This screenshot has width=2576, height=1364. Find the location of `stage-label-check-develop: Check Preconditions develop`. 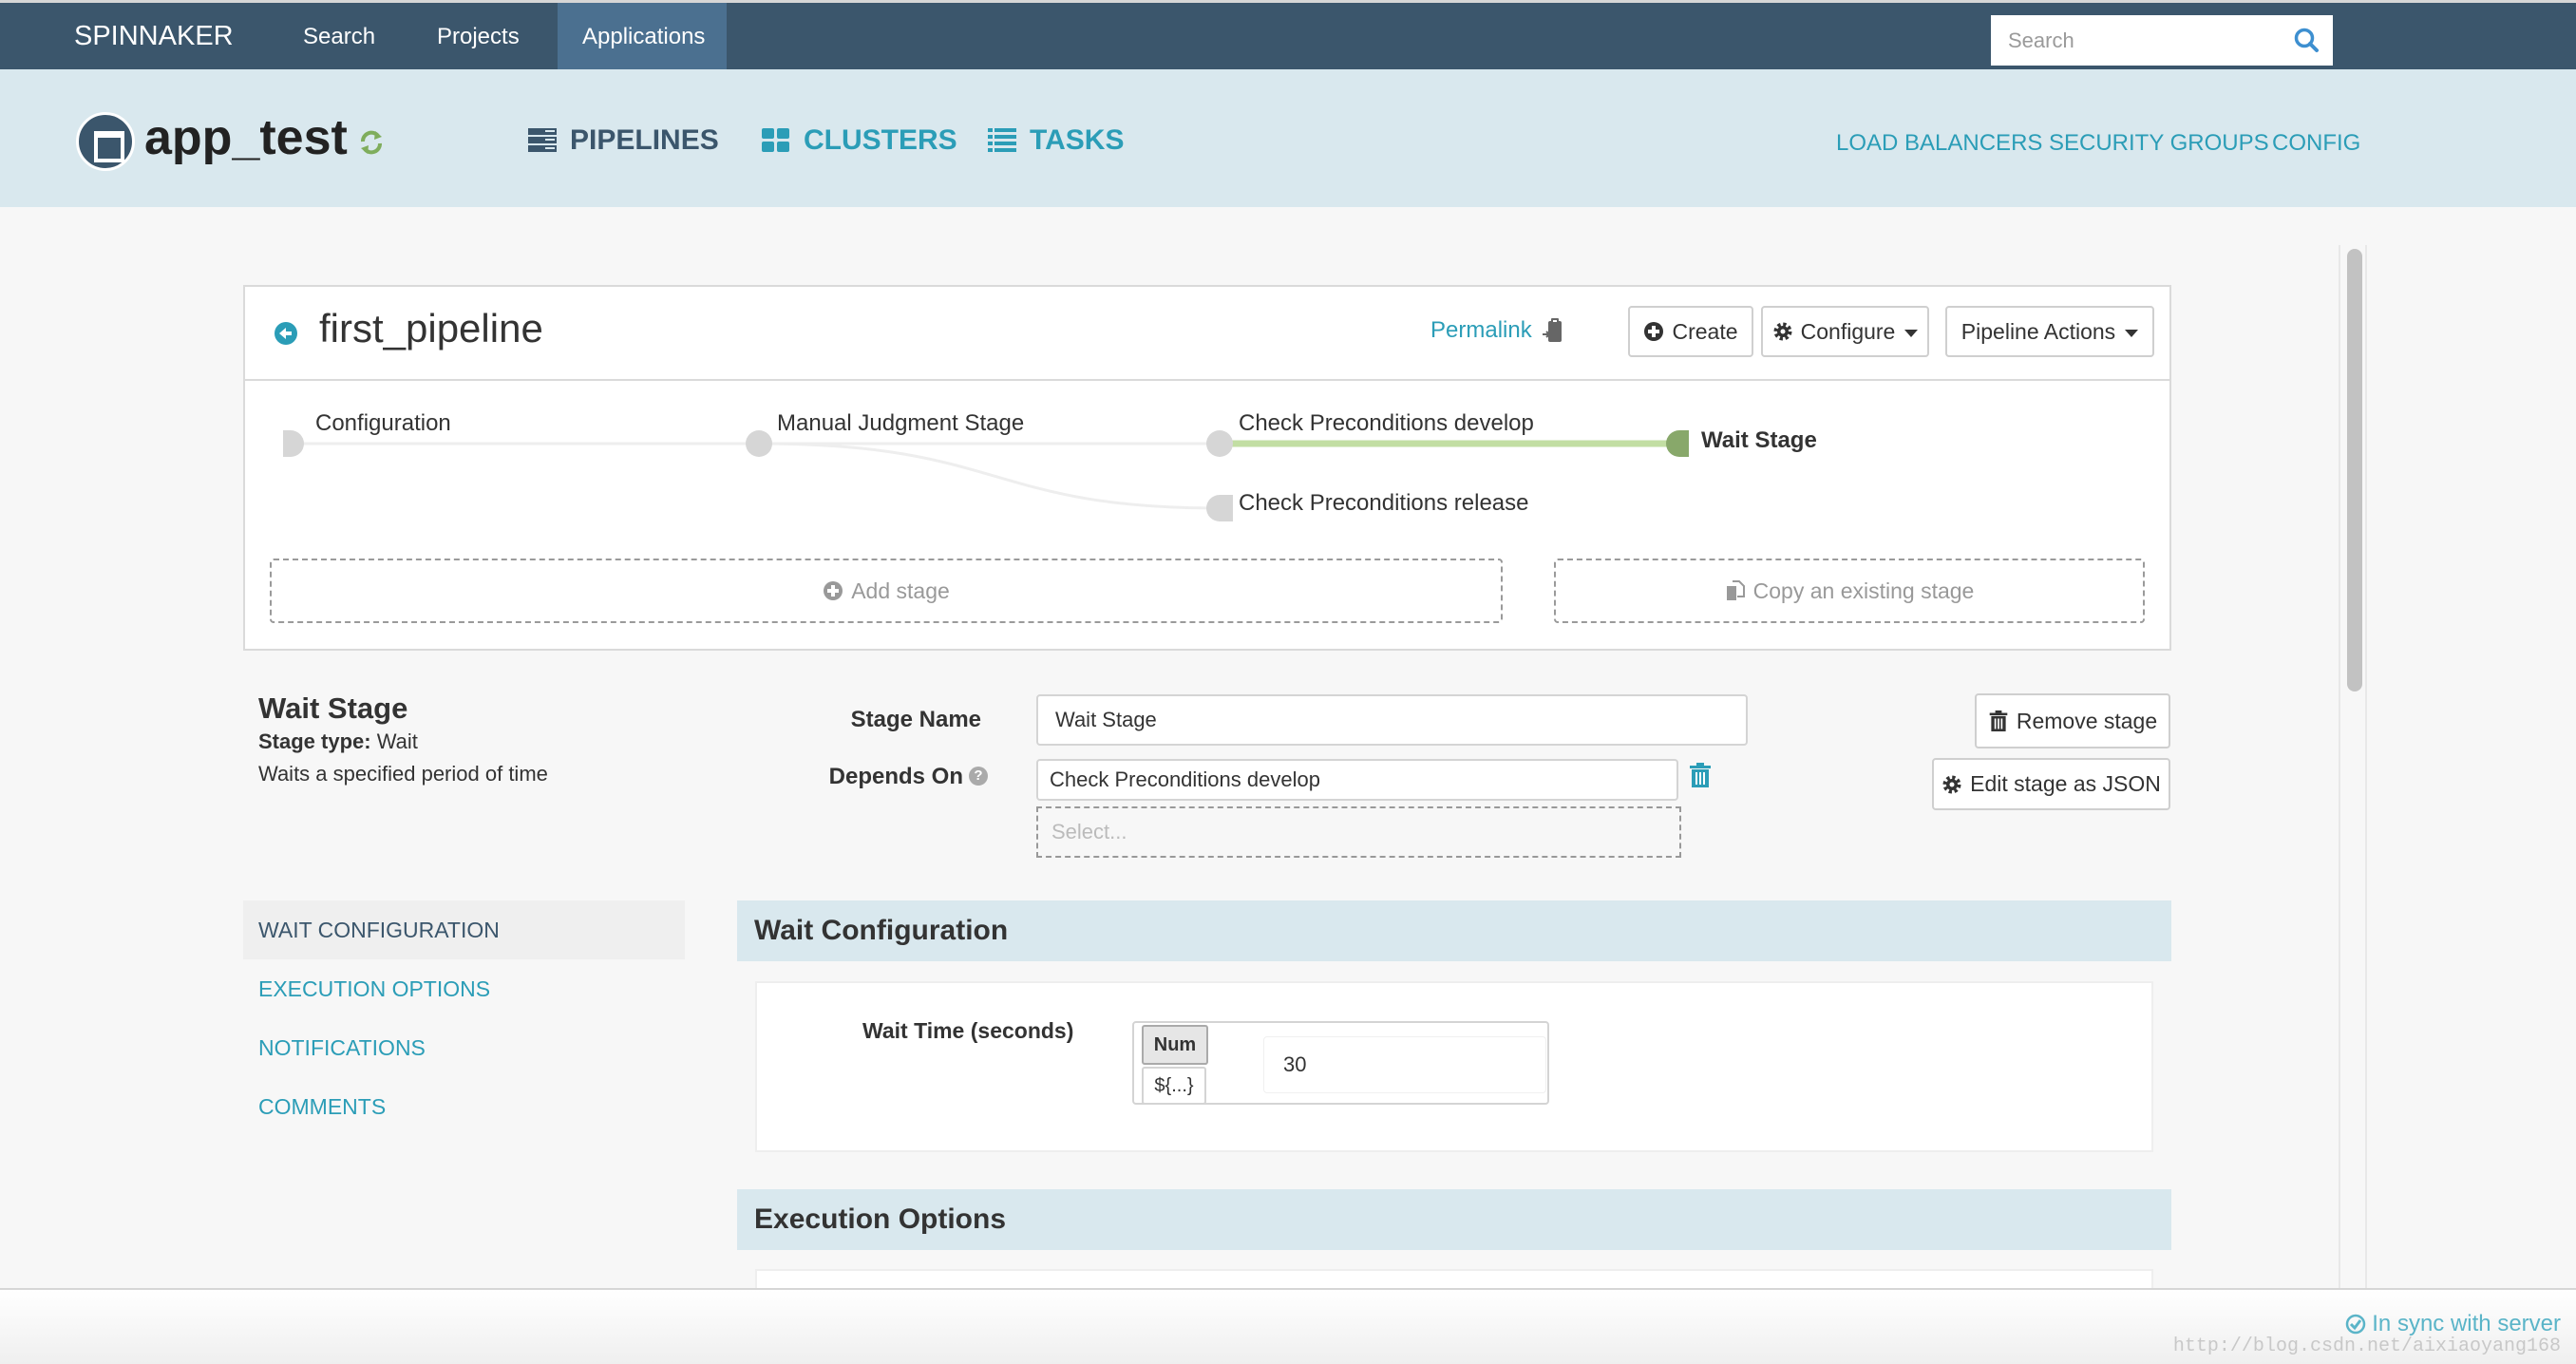

stage-label-check-develop: Check Preconditions develop is located at coordinates (1386, 423).